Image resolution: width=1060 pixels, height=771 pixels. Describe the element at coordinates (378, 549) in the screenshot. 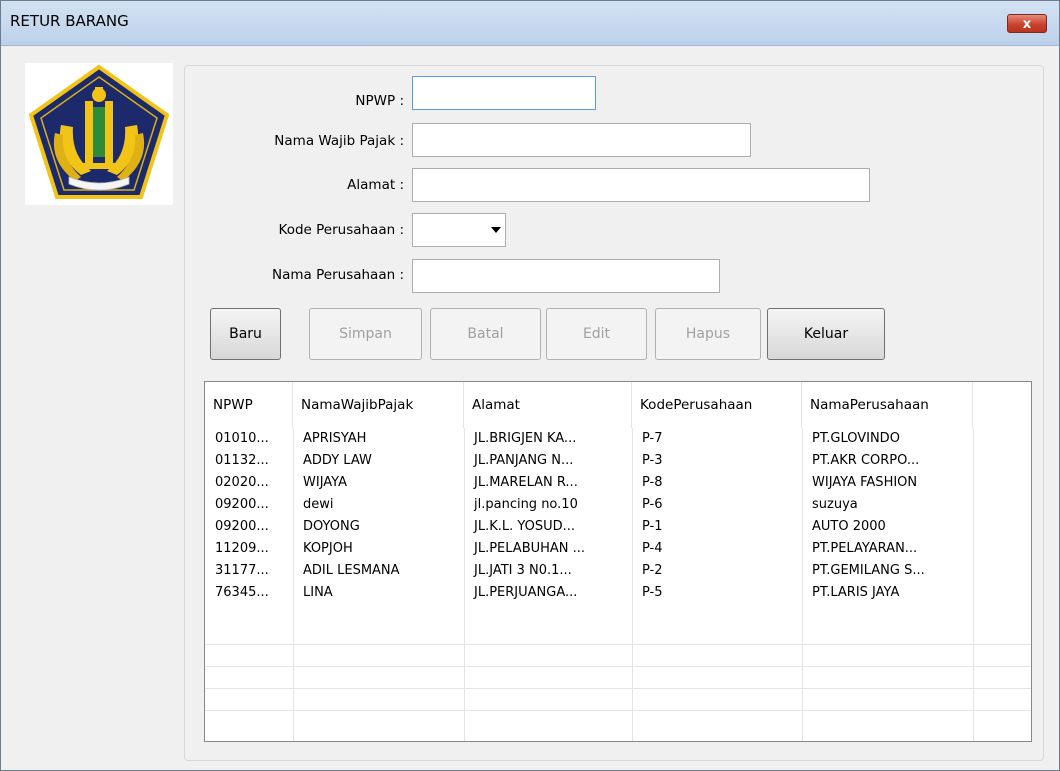

I see `cell-nama-wajib-pajak: KOPJOH` at that location.